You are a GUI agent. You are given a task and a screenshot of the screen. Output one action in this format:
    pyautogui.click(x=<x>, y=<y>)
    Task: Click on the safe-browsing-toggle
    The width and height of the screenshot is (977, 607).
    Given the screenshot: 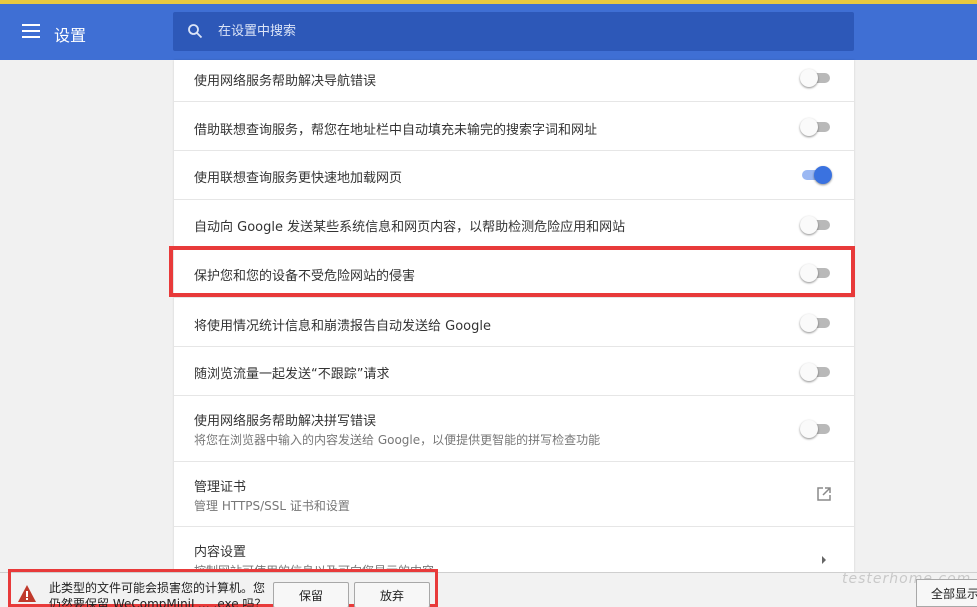 What is the action you would take?
    pyautogui.click(x=816, y=273)
    